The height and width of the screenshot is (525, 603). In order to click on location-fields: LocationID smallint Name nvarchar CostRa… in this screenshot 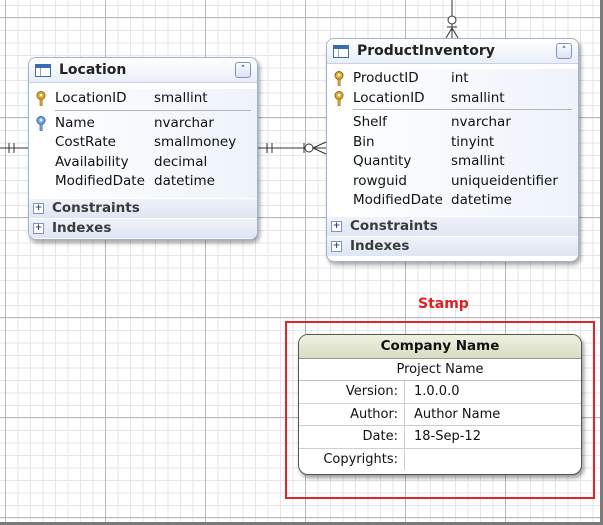, I will do `click(143, 163)`.